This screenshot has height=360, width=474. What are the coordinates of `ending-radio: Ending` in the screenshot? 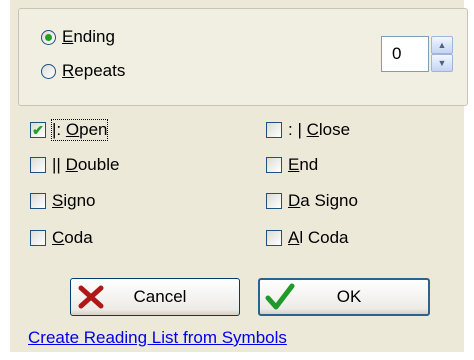 It's located at (78, 37).